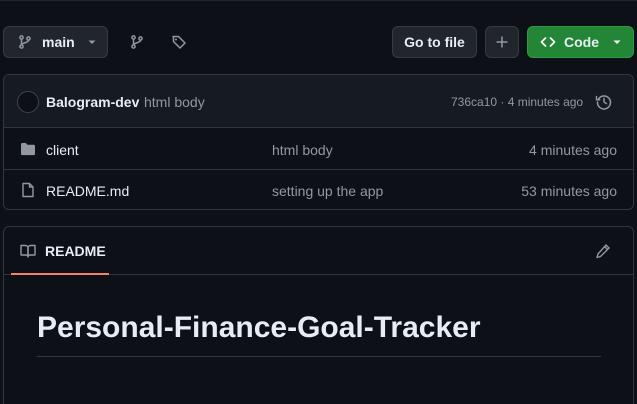 The image size is (637, 404). I want to click on folder-icon, so click(28, 149).